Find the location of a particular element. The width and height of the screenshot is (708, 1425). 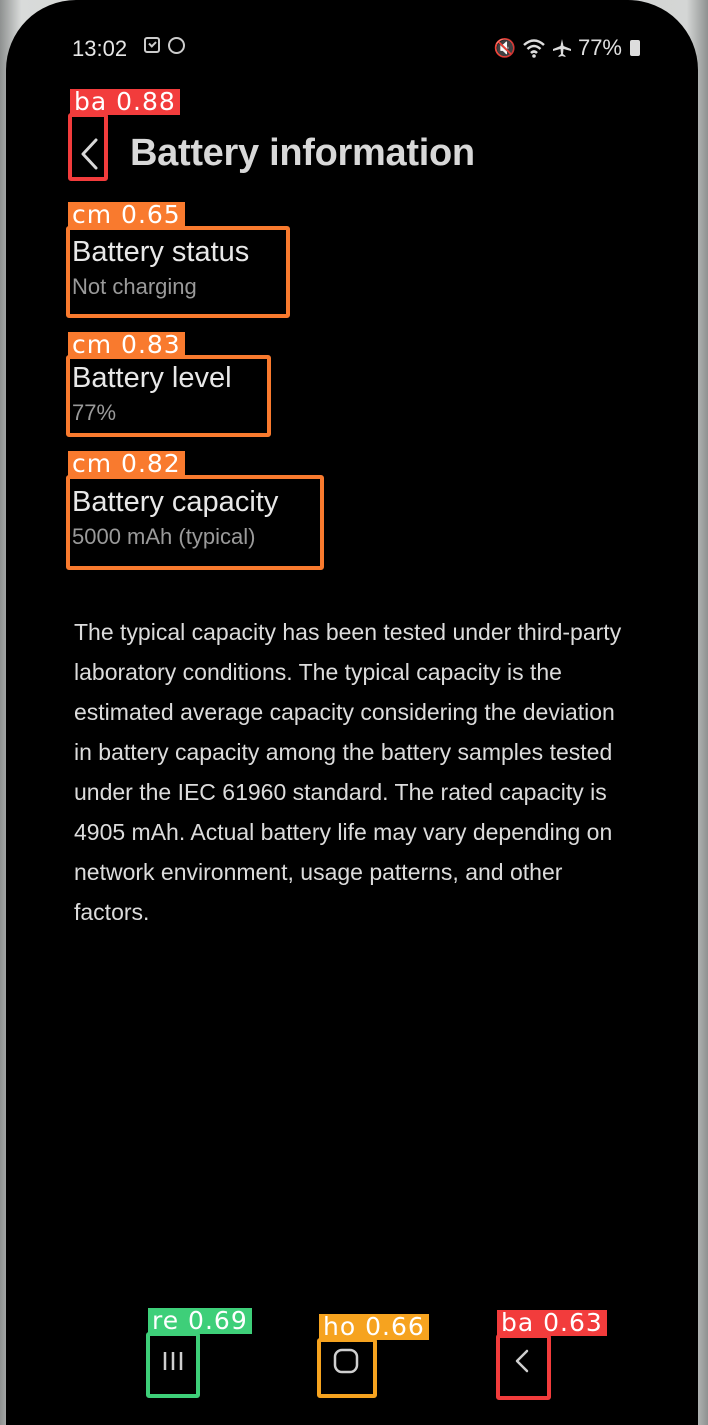

circle-notification-icon is located at coordinates (176, 45).